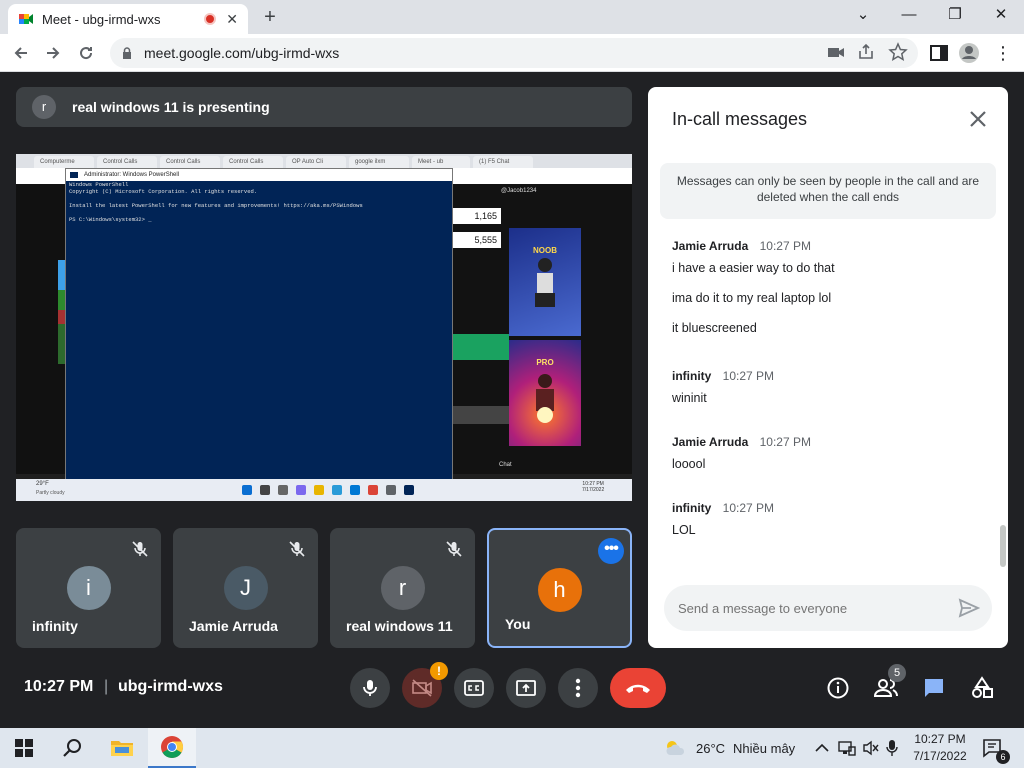  Describe the element at coordinates (611, 551) in the screenshot. I see `more-options-button: •••` at that location.